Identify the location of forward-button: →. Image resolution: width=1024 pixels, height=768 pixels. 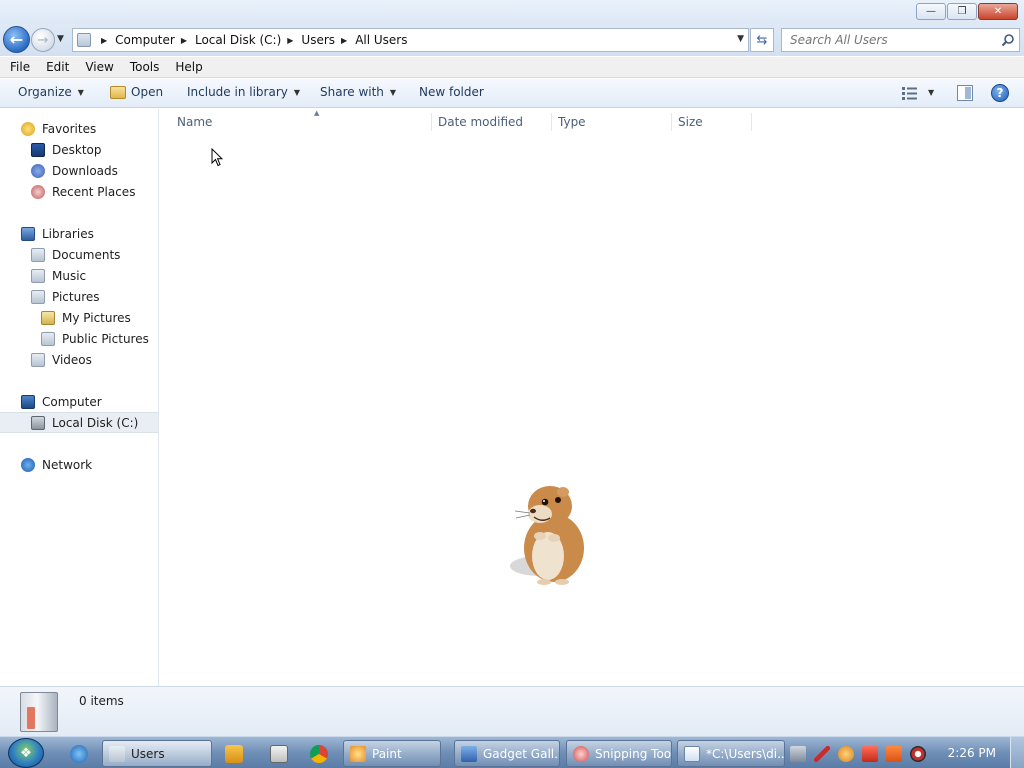
(43, 40).